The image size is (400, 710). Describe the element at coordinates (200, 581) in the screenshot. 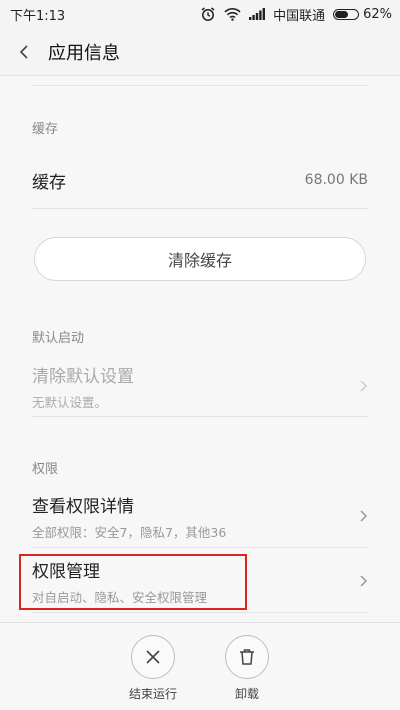

I see `permission-management-row: 权限管理 对自启动、隐私、安全权限管理` at that location.